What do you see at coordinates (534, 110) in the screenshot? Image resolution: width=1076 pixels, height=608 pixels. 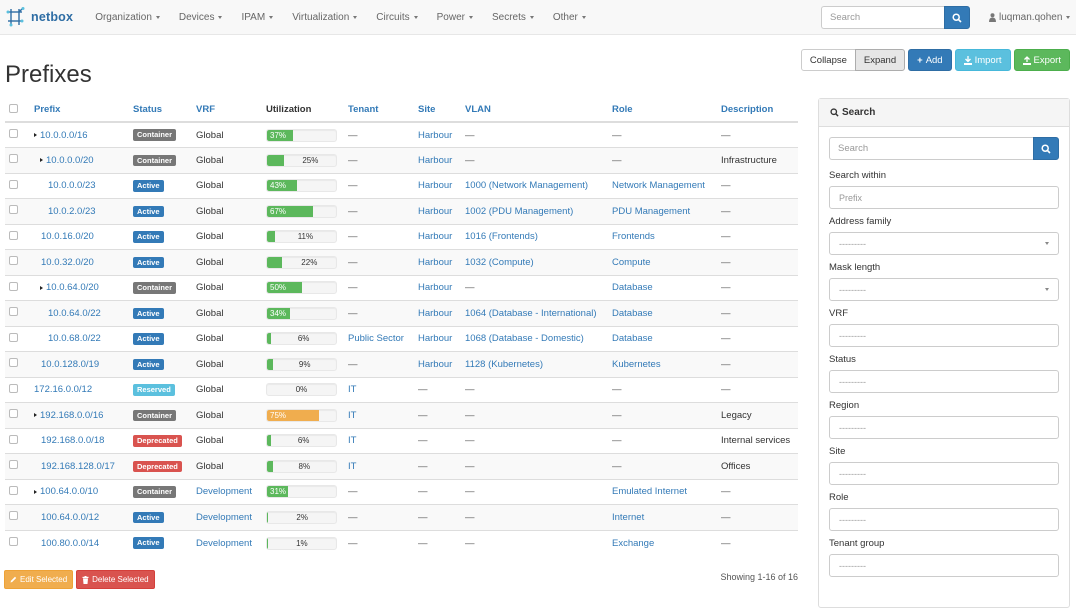 I see `header-vlan: VLAN` at bounding box center [534, 110].